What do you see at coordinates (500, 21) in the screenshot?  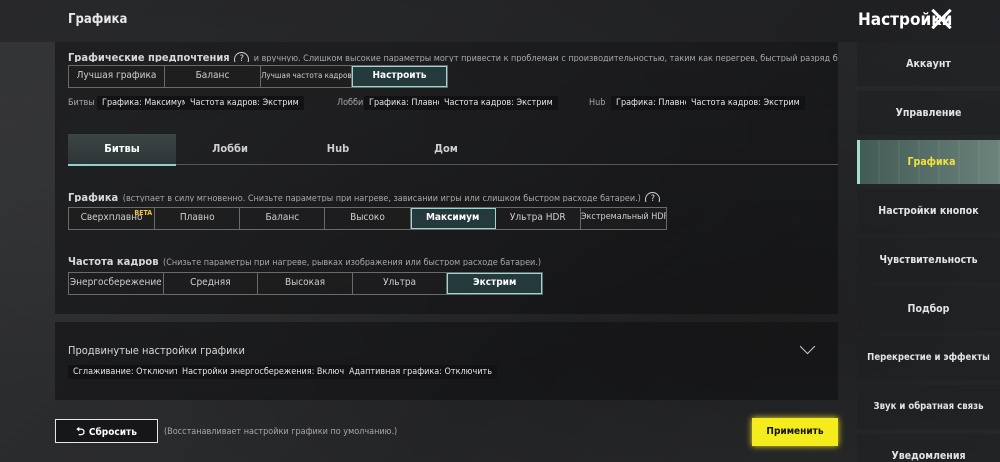 I see `top-bar` at bounding box center [500, 21].